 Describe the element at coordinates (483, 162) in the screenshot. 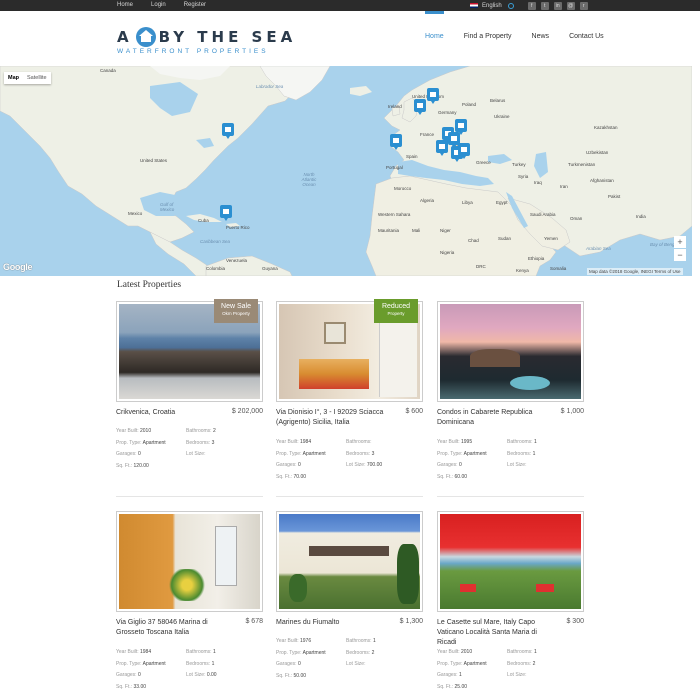

I see `map-label: Greece` at that location.